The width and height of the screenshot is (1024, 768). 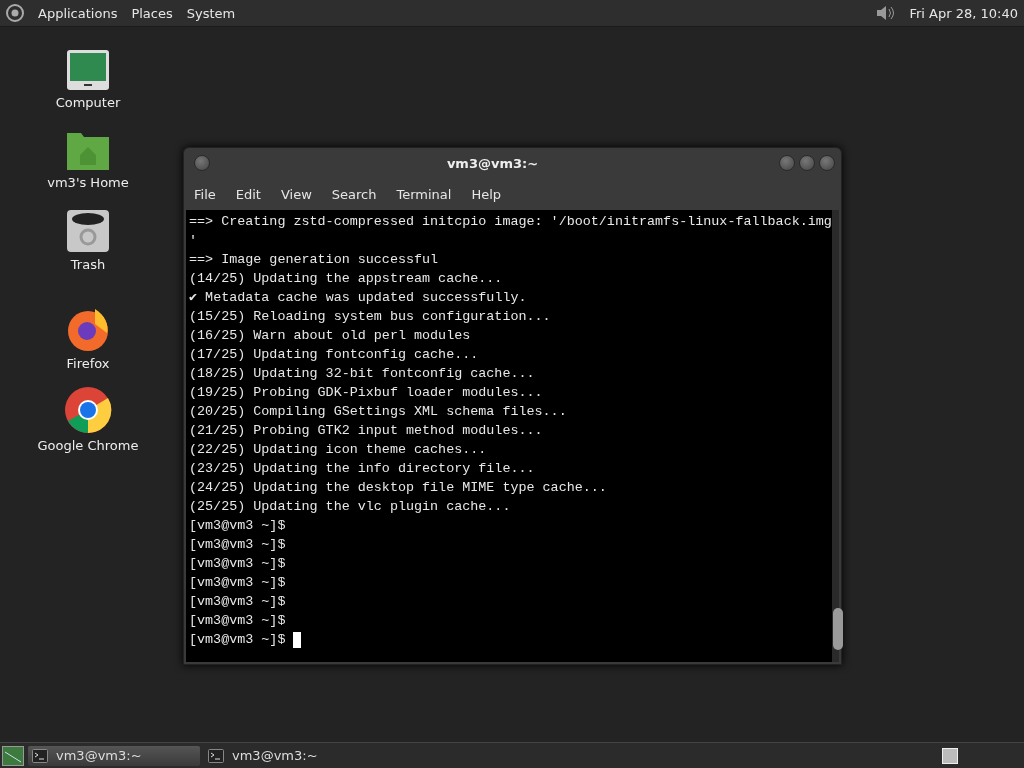 What do you see at coordinates (950, 755) in the screenshot?
I see `workspace-switcher-icon` at bounding box center [950, 755].